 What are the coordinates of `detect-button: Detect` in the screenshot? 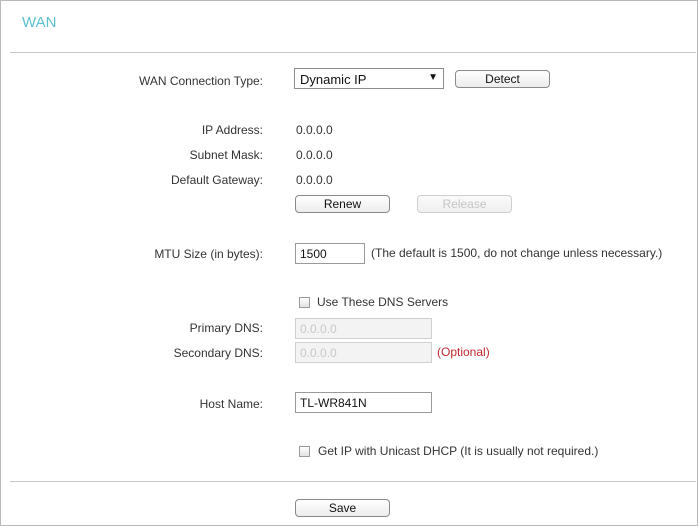 It's located at (502, 79).